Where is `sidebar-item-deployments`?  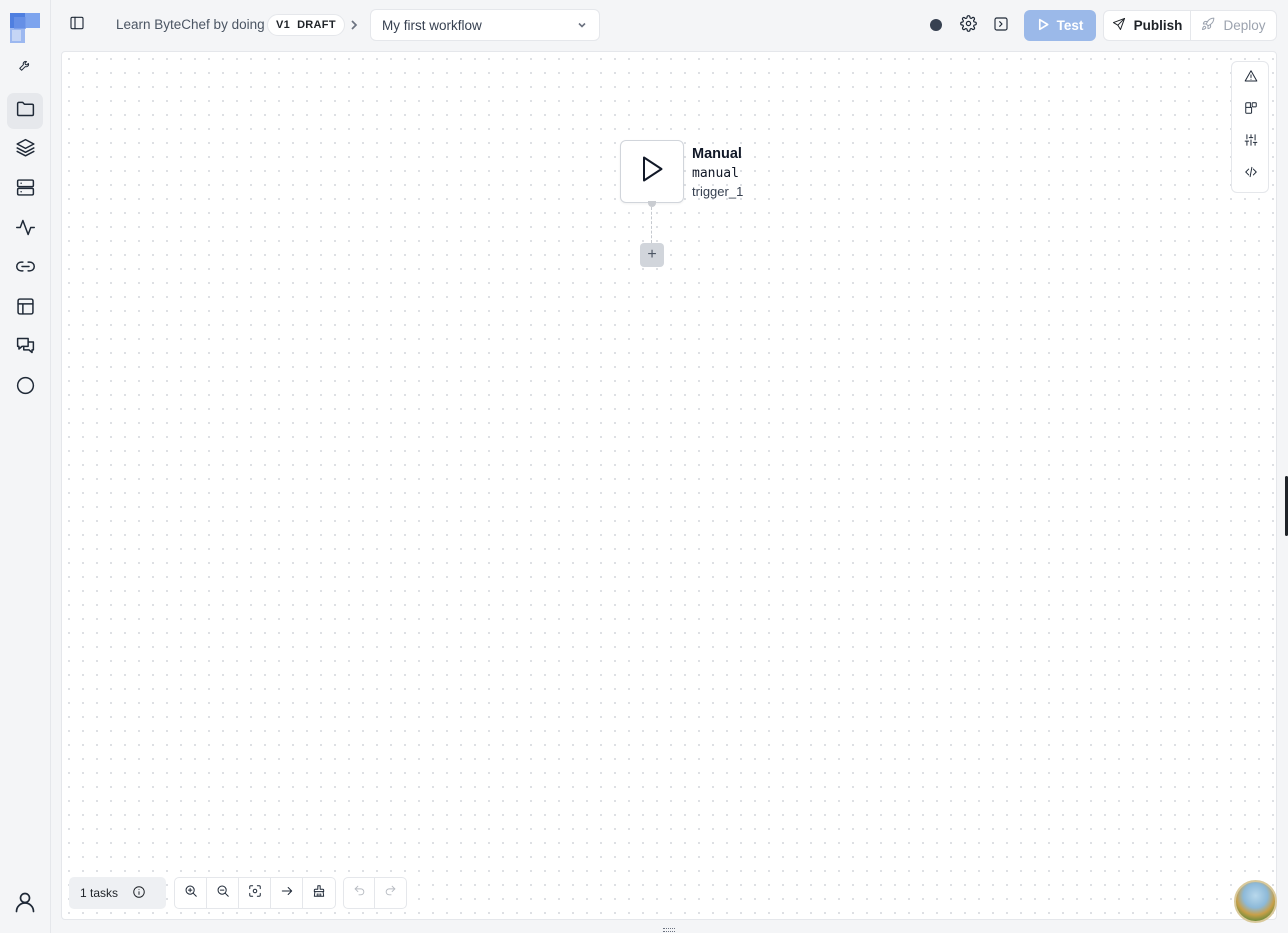
sidebar-item-deployments is located at coordinates (25, 150).